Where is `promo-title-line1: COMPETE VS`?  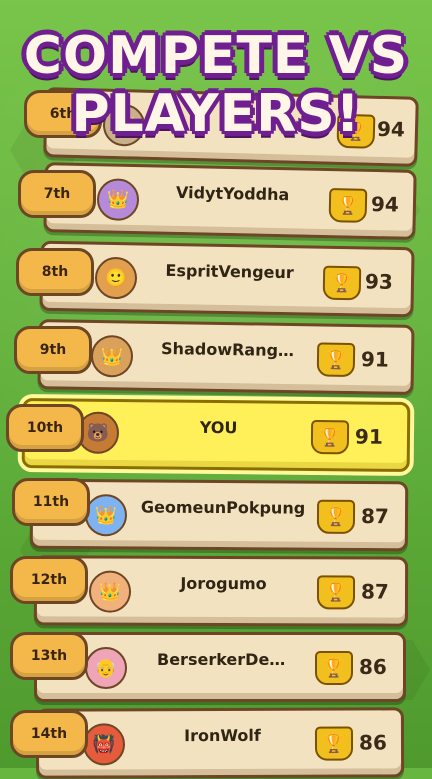
promo-title-line1: COMPETE VS is located at coordinates (216, 56).